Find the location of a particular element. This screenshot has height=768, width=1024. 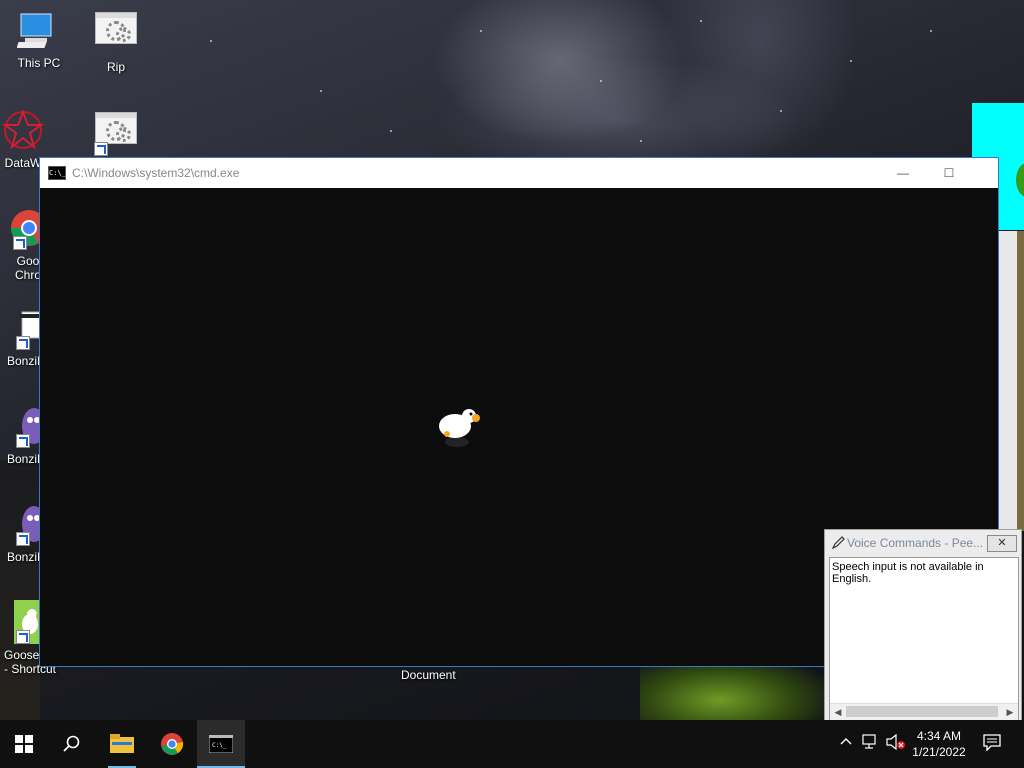

taskbar-google-chrome is located at coordinates (172, 744).